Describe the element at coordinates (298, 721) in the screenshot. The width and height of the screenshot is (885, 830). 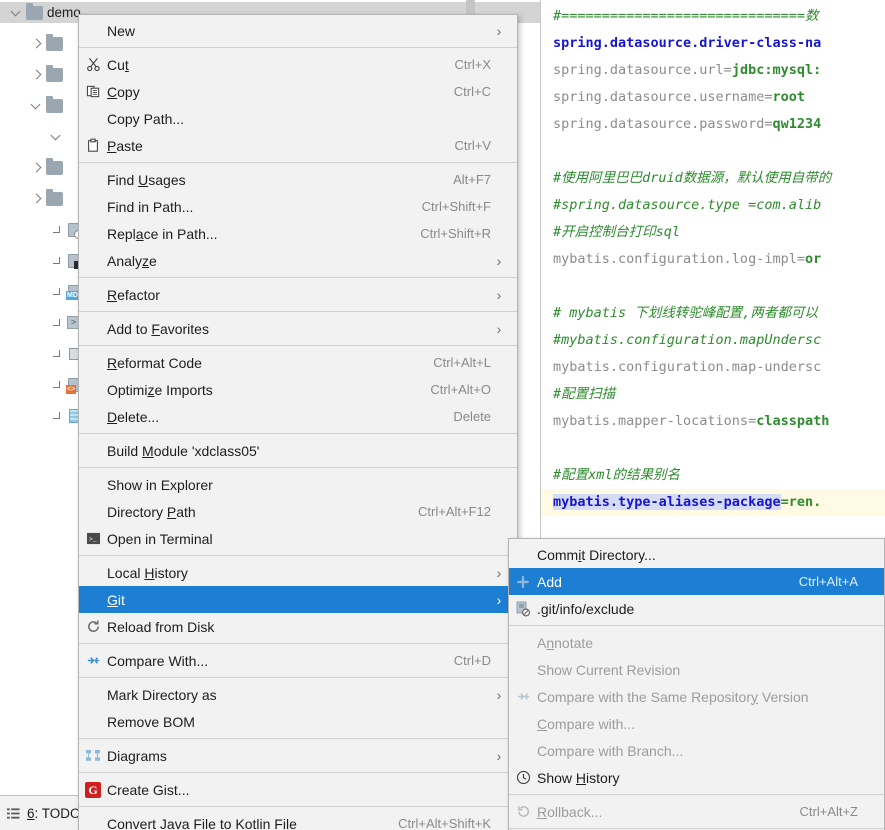
I see `context-menu-item-remove-bom: Remove BOM` at that location.